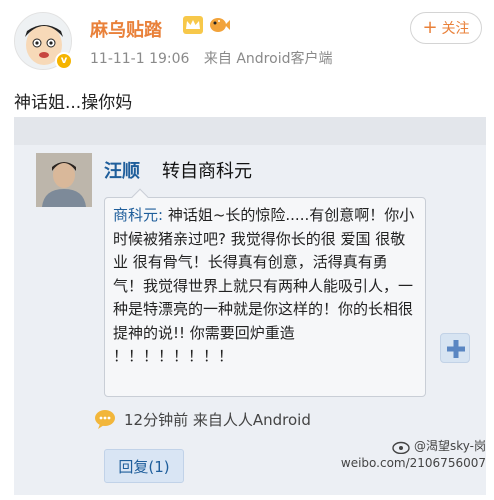  I want to click on pufferfish-icon, so click(220, 25).